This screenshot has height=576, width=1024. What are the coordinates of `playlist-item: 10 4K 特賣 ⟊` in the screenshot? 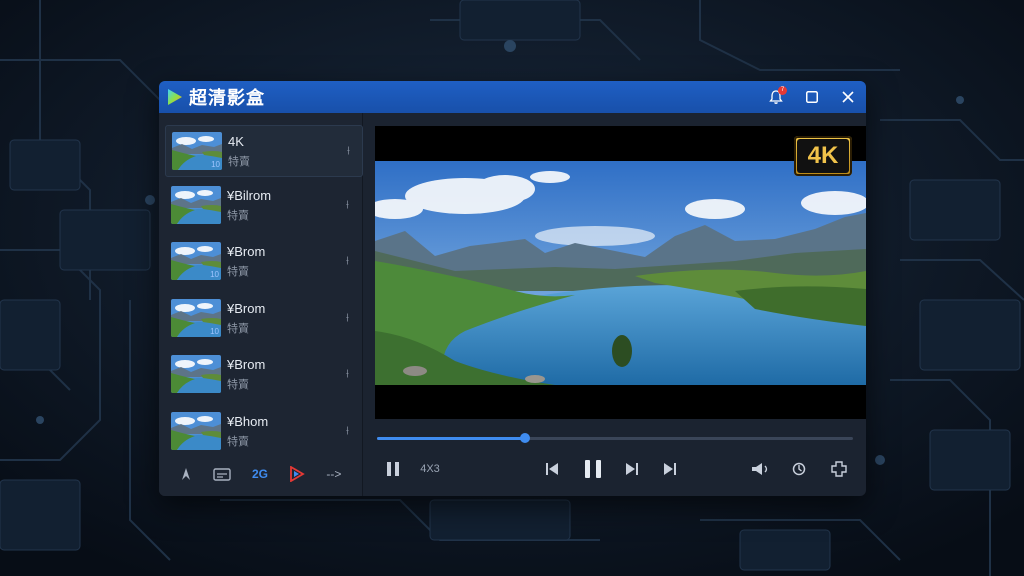 It's located at (264, 151).